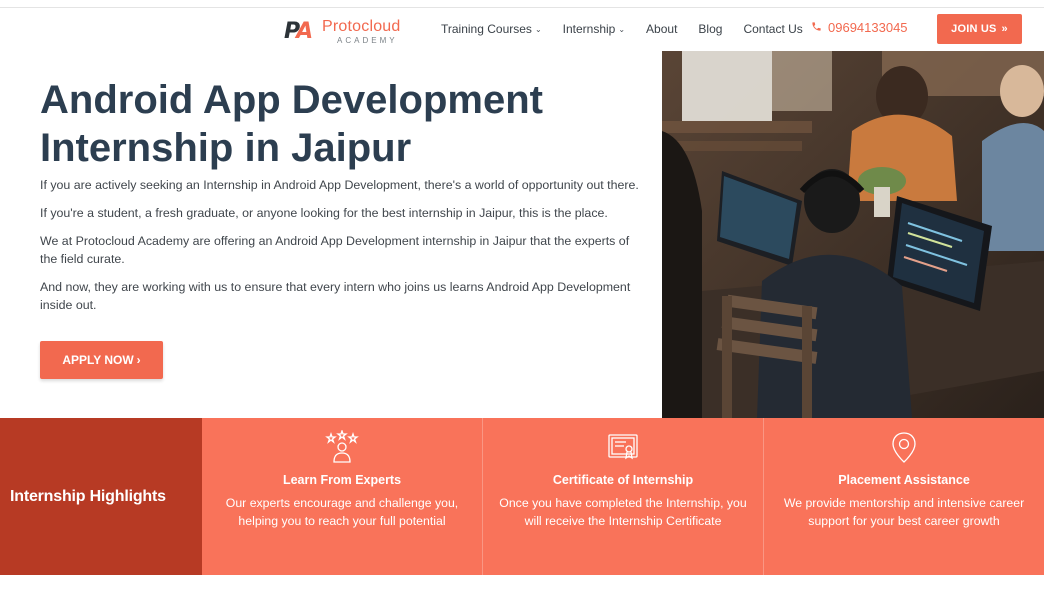 The width and height of the screenshot is (1044, 608). What do you see at coordinates (298, 31) in the screenshot?
I see `logo-mark: PA` at bounding box center [298, 31].